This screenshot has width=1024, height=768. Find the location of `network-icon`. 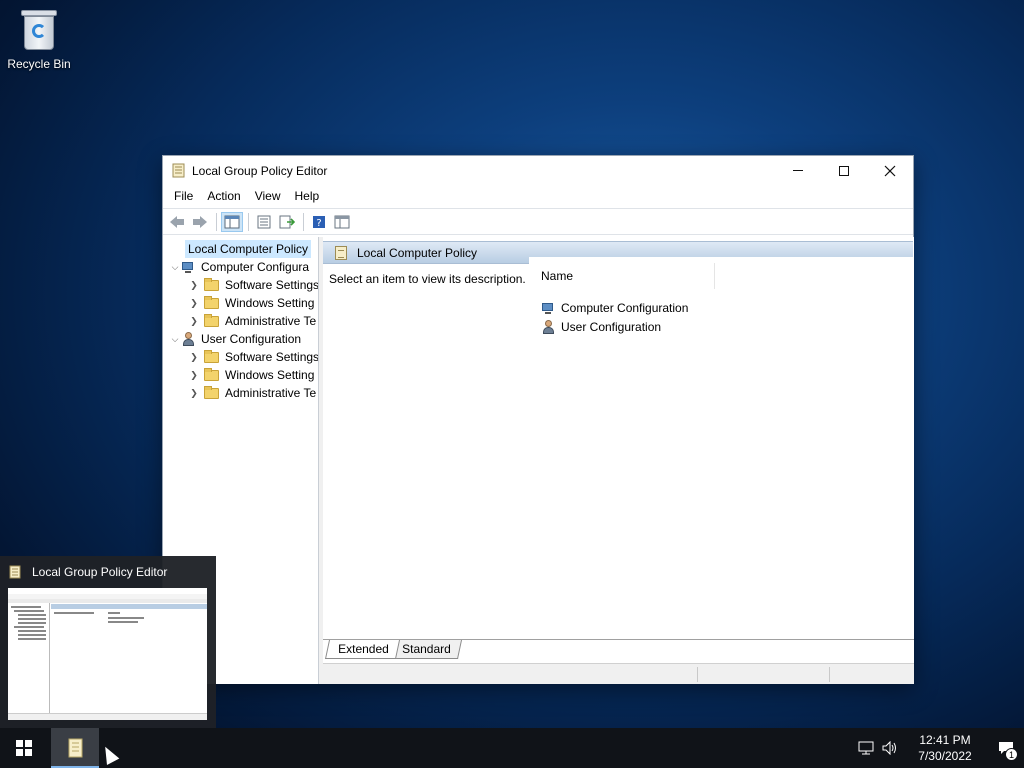

network-icon is located at coordinates (866, 748).